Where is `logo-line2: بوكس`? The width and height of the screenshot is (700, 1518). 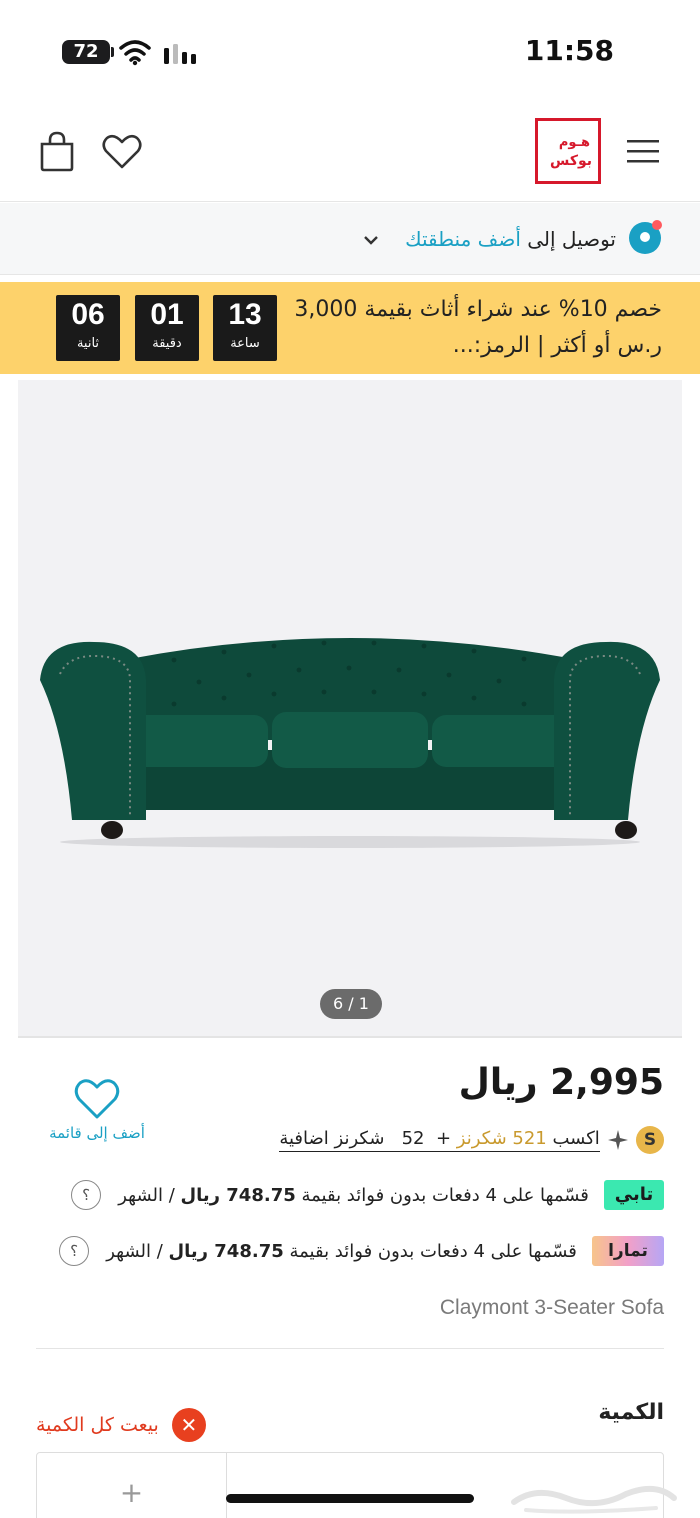 logo-line2: بوكس is located at coordinates (571, 161).